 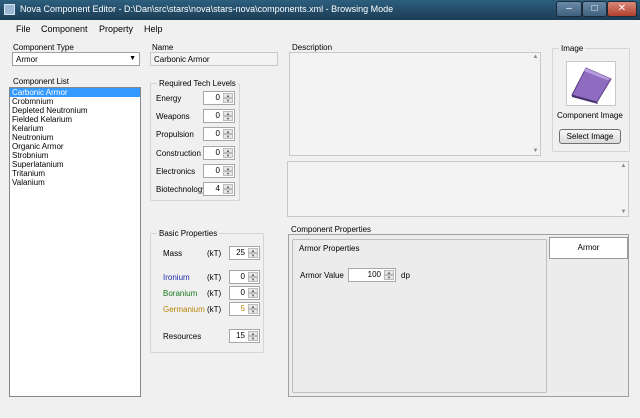 What do you see at coordinates (415, 104) in the screenshot?
I see `description-textarea: ▲ ▼` at bounding box center [415, 104].